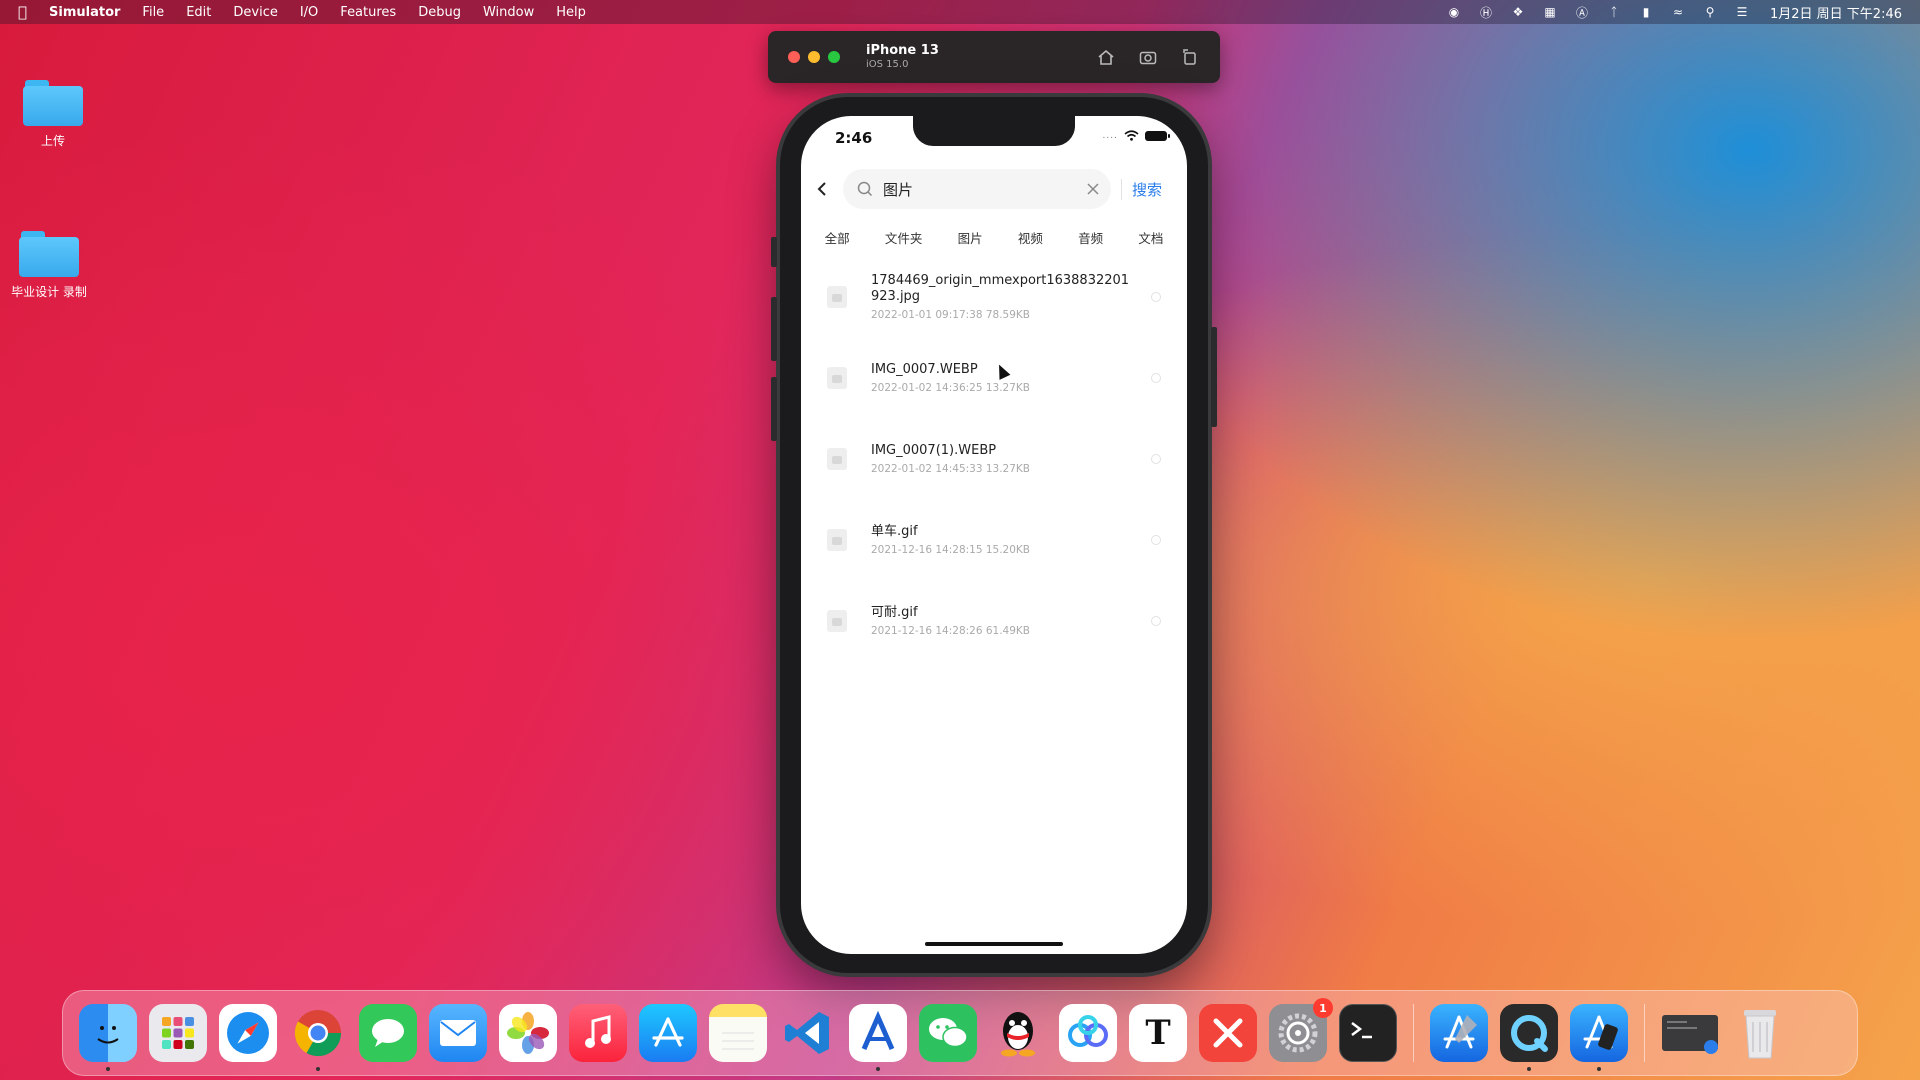 Image resolution: width=1920 pixels, height=1080 pixels. I want to click on chrome-icon, so click(318, 1037).